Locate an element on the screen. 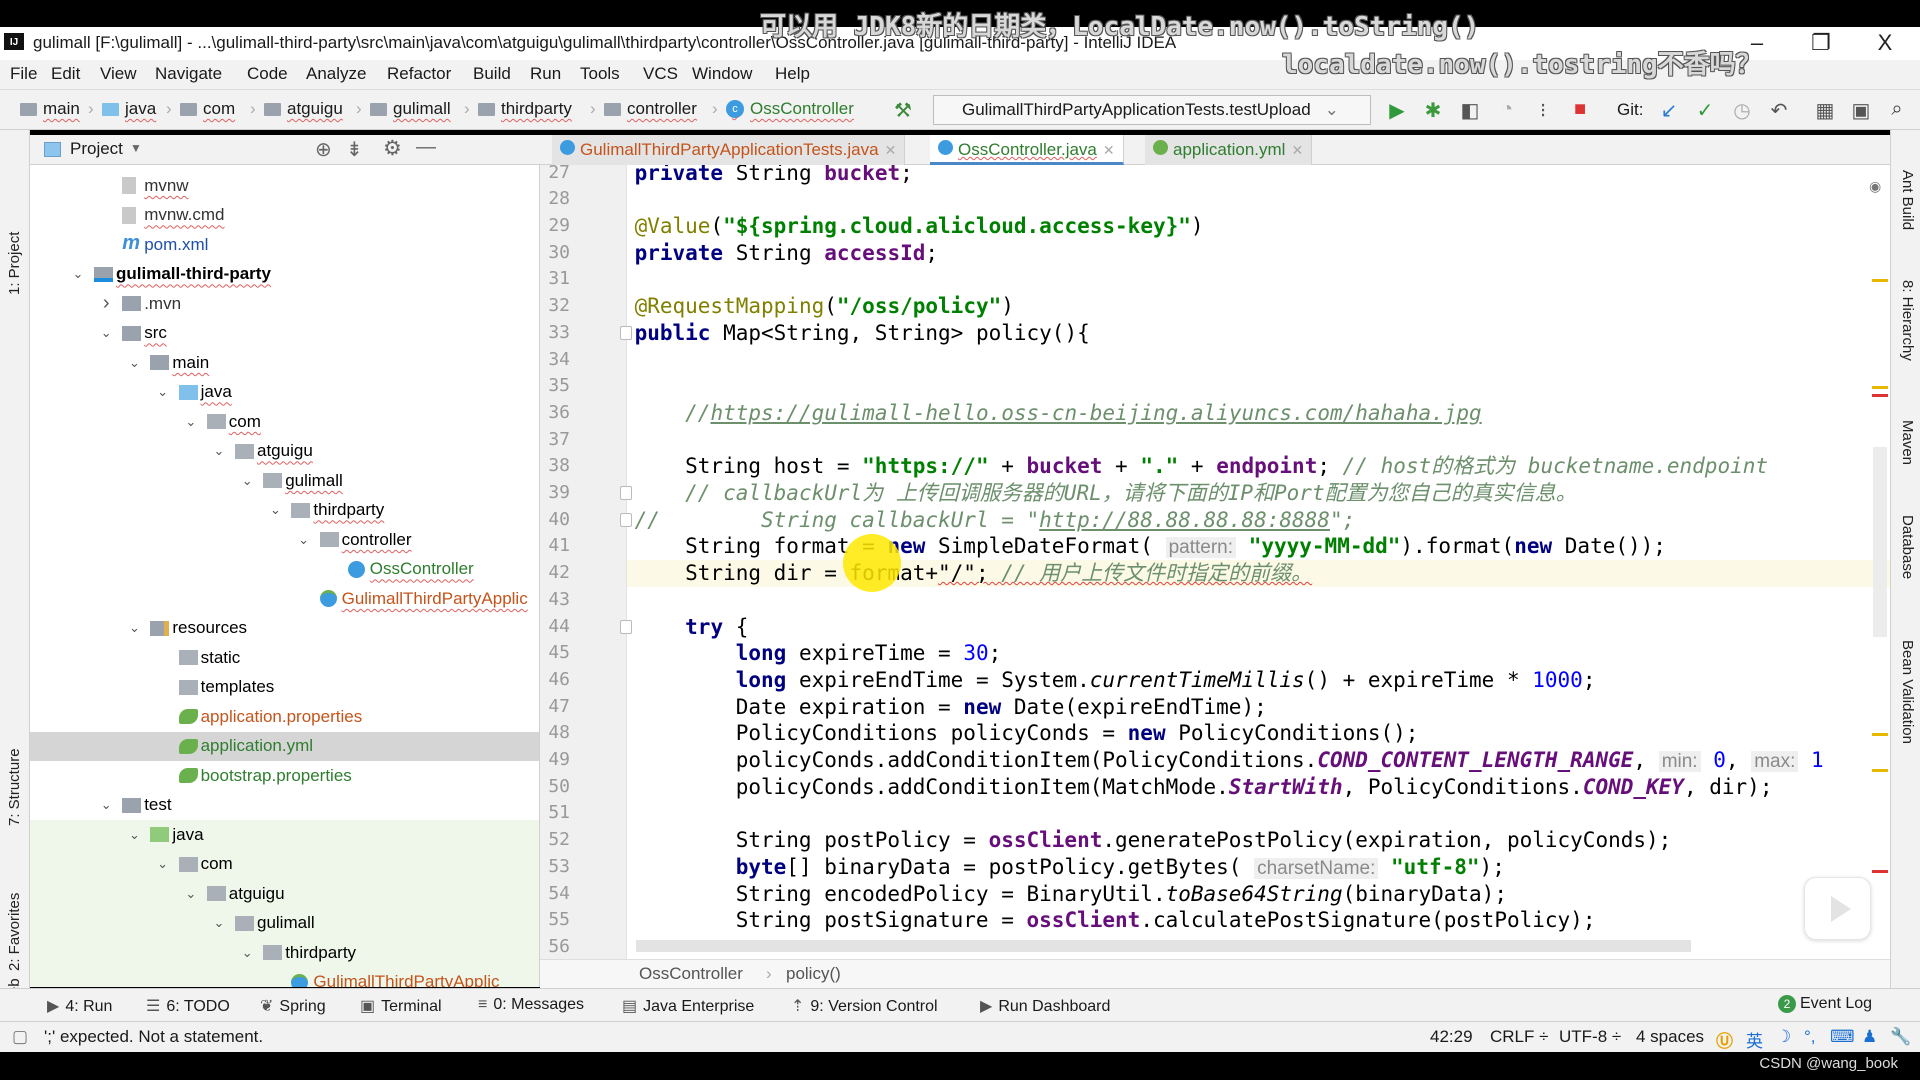 The height and width of the screenshot is (1080, 1920). tree-item-test: ⌄ test is located at coordinates (284, 806).